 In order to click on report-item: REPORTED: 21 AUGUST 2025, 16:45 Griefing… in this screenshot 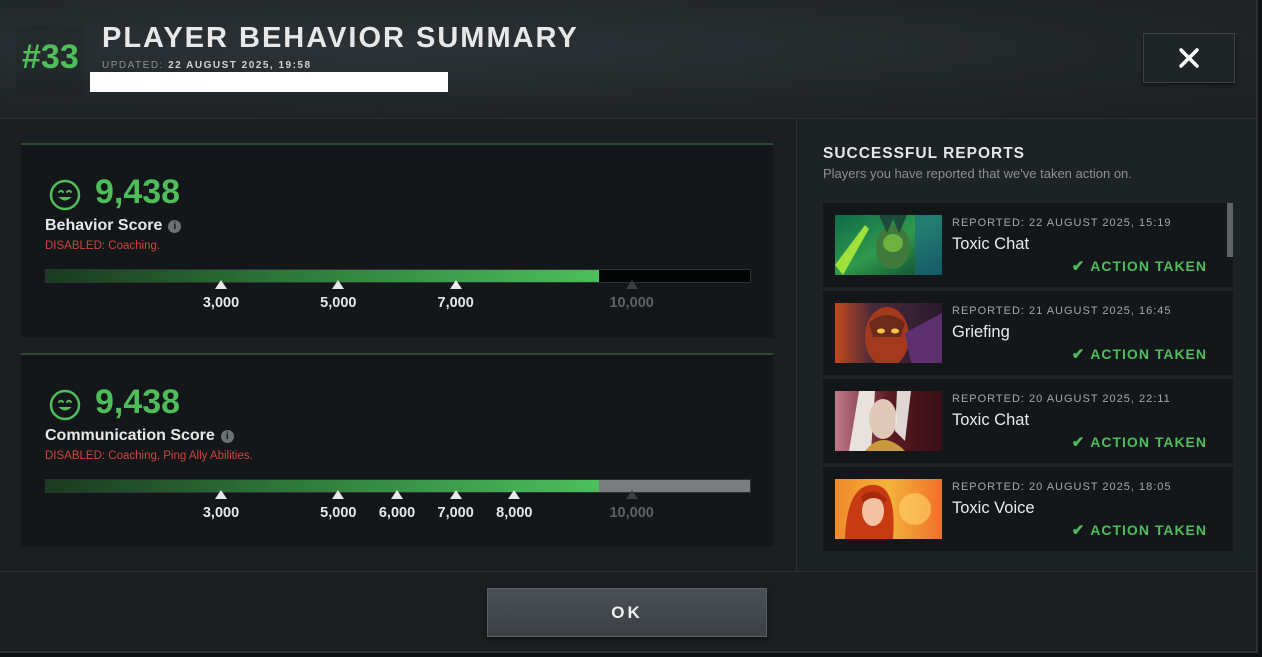, I will do `click(1028, 333)`.